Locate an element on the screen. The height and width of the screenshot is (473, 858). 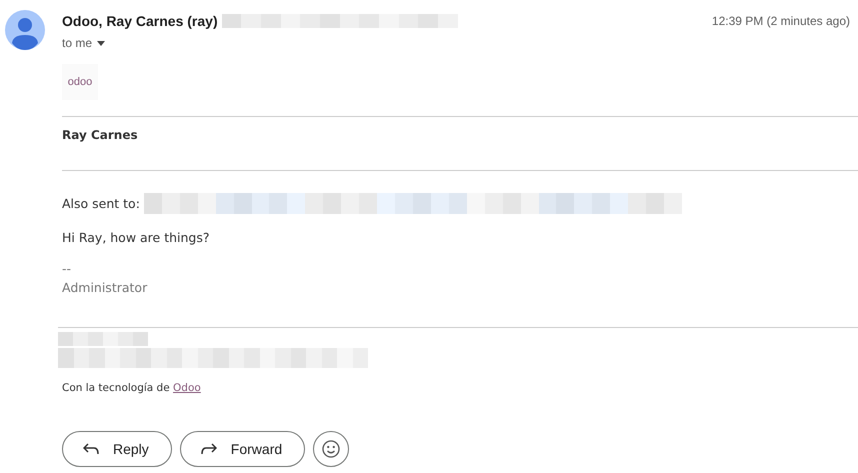
emoji-button is located at coordinates (331, 449).